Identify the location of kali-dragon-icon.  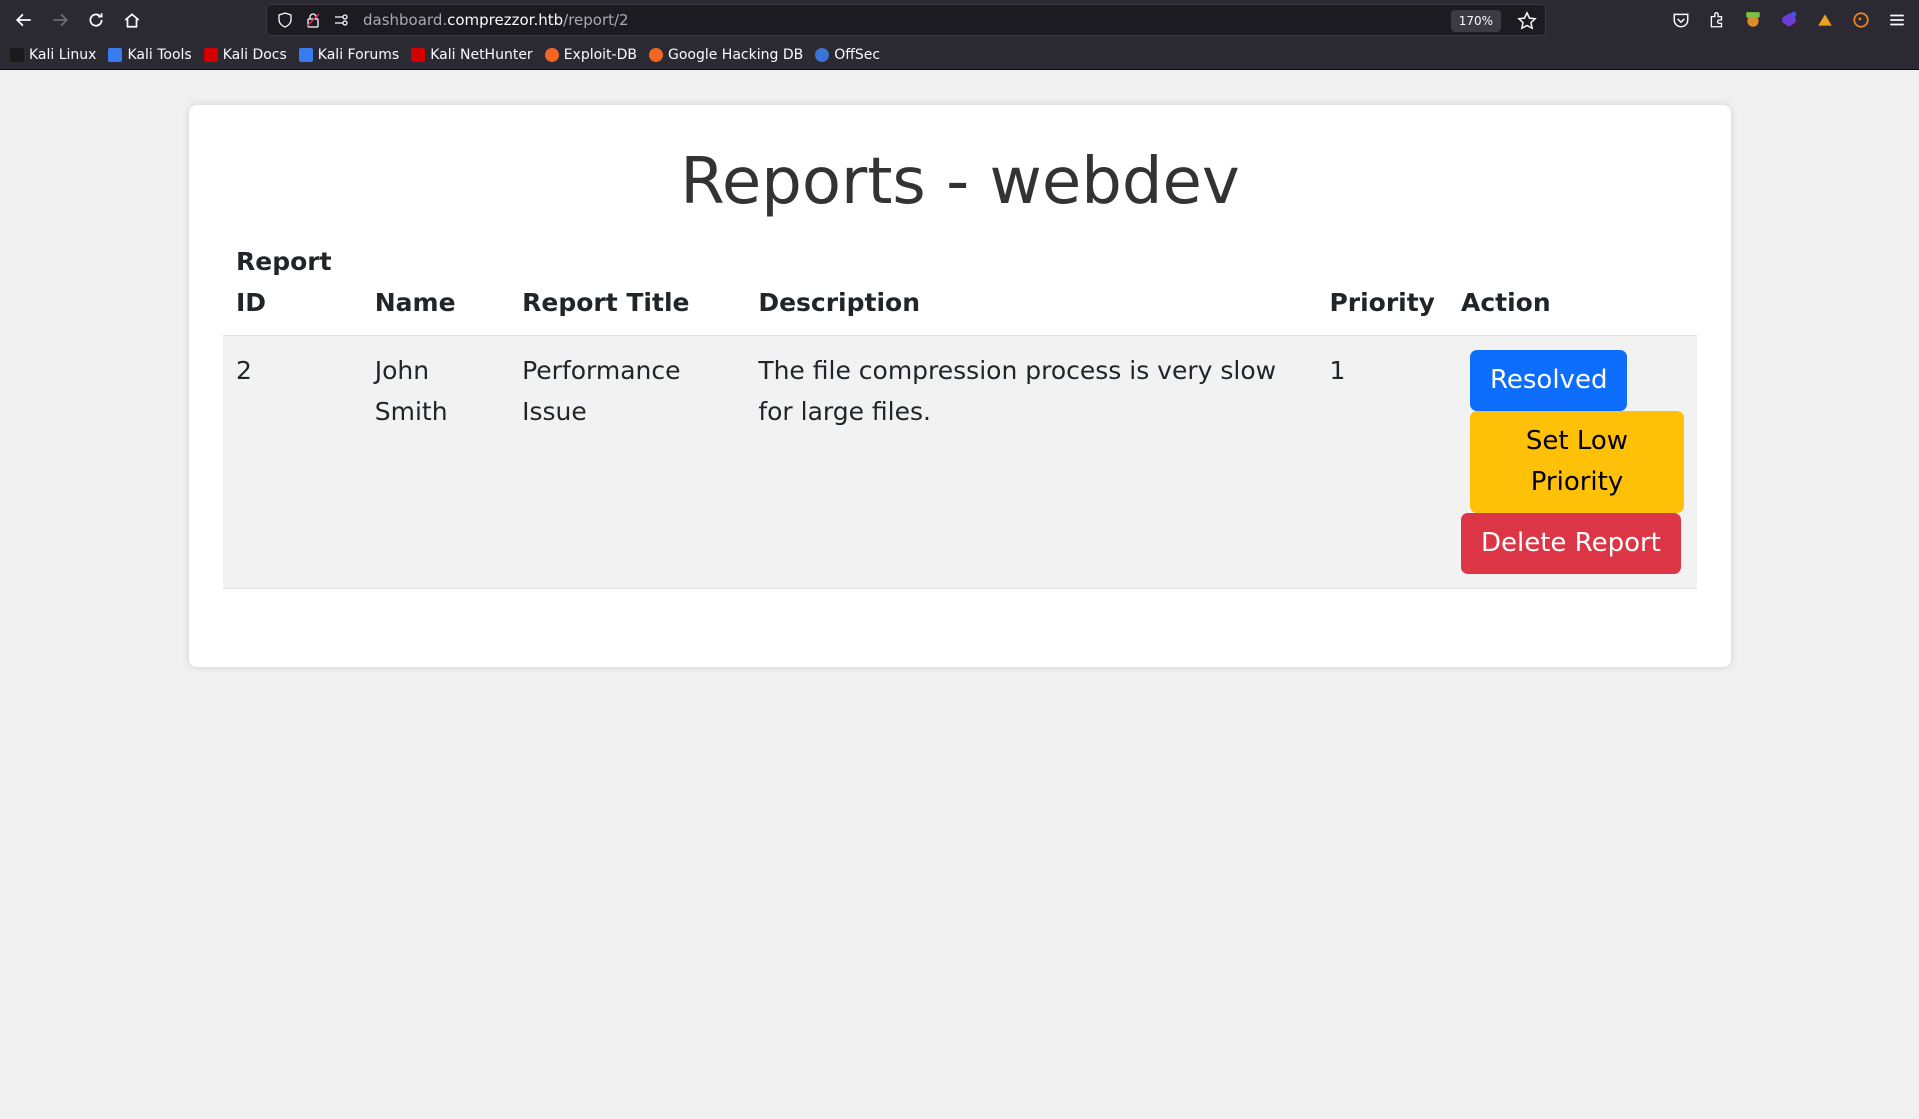
(17, 54).